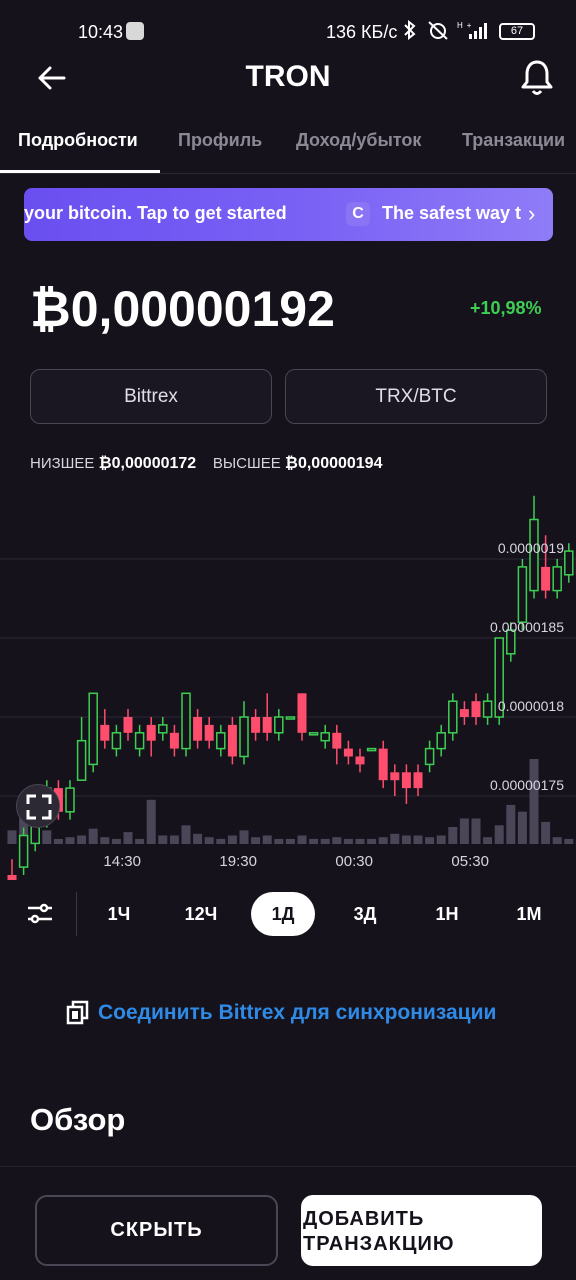 Image resolution: width=576 pixels, height=1280 pixels. What do you see at coordinates (297, 1012) in the screenshot?
I see `connect-exchange-label: Соединить Bittrex для синхронизации` at bounding box center [297, 1012].